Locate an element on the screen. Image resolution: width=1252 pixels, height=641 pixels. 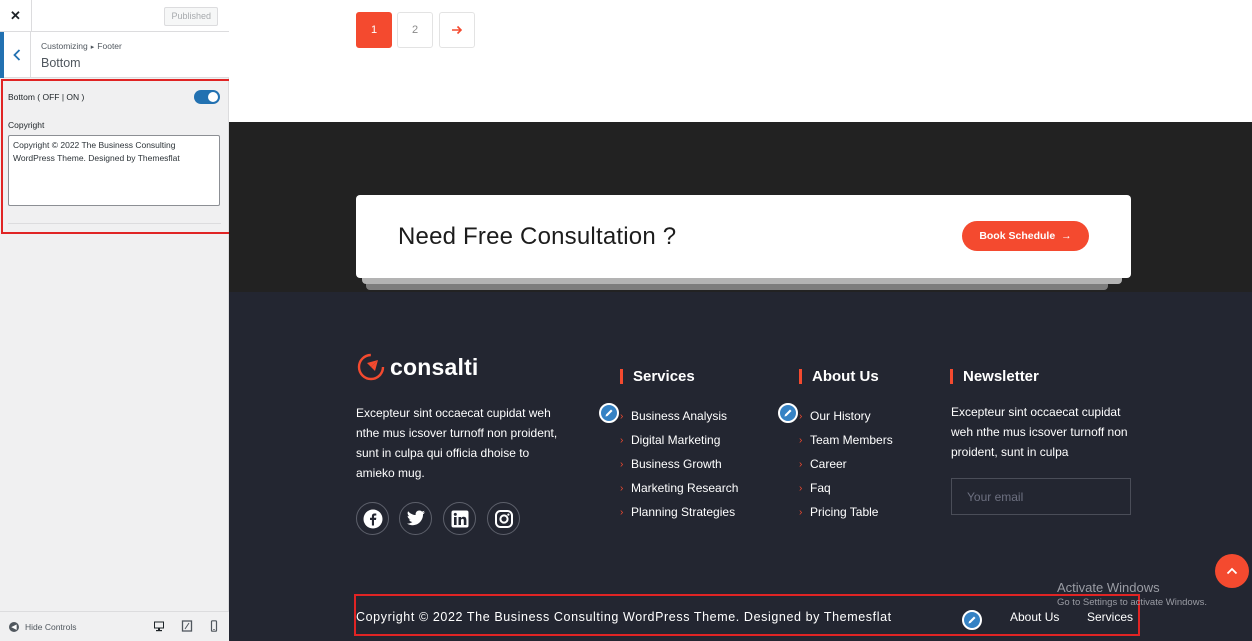
facebook-icon is located at coordinates (372, 518).